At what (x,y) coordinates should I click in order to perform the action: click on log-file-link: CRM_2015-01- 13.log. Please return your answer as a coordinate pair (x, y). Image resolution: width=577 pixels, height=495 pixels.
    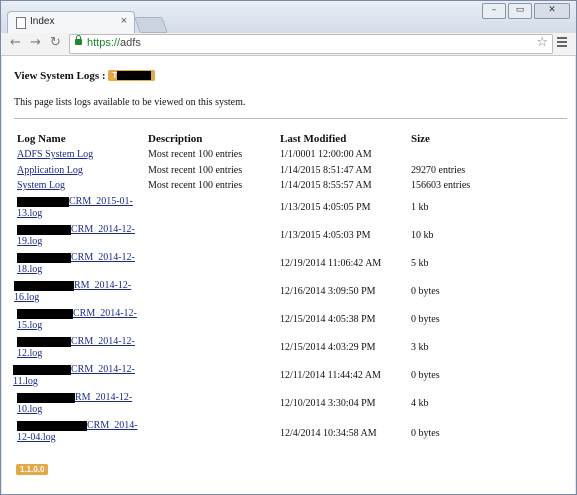
    Looking at the image, I should click on (75, 207).